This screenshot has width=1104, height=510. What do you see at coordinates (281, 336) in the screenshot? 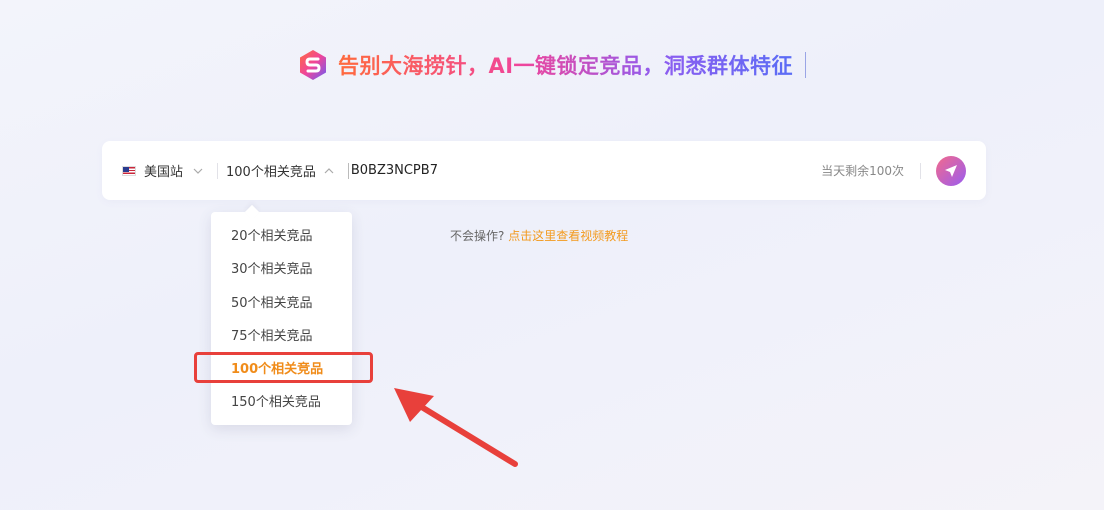
I see `dropdown-option: 75个相关竞品` at bounding box center [281, 336].